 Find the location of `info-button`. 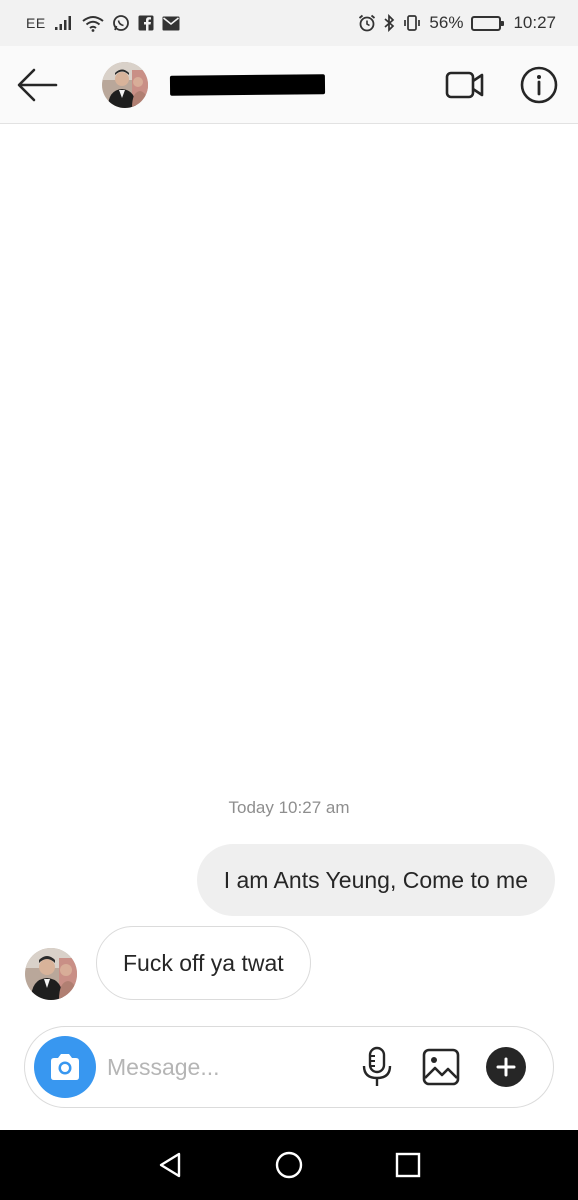

info-button is located at coordinates (539, 85).